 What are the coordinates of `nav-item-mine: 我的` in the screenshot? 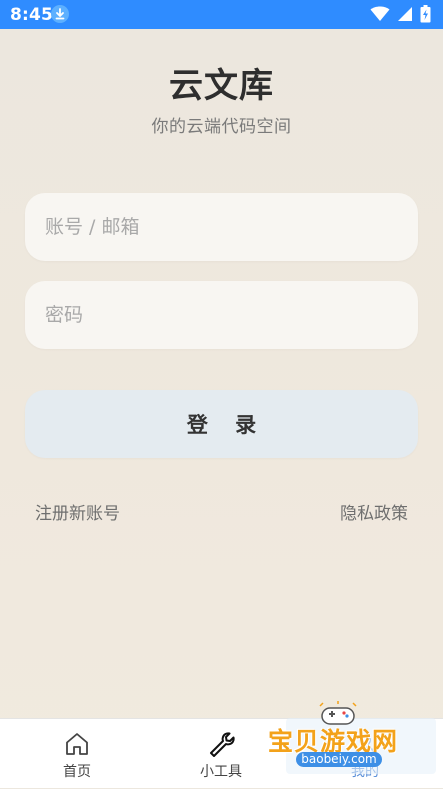 It's located at (365, 754).